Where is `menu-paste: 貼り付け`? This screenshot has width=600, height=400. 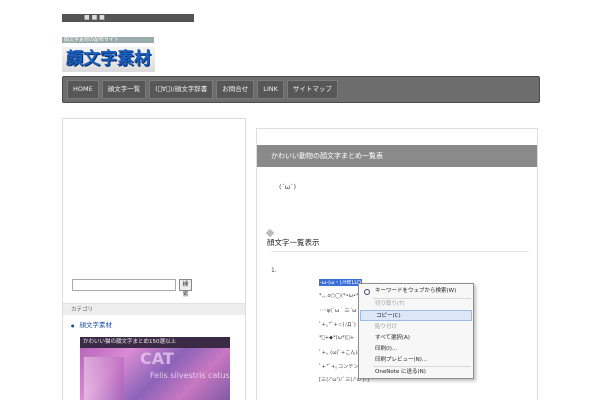 menu-paste: 貼り付け is located at coordinates (416, 327).